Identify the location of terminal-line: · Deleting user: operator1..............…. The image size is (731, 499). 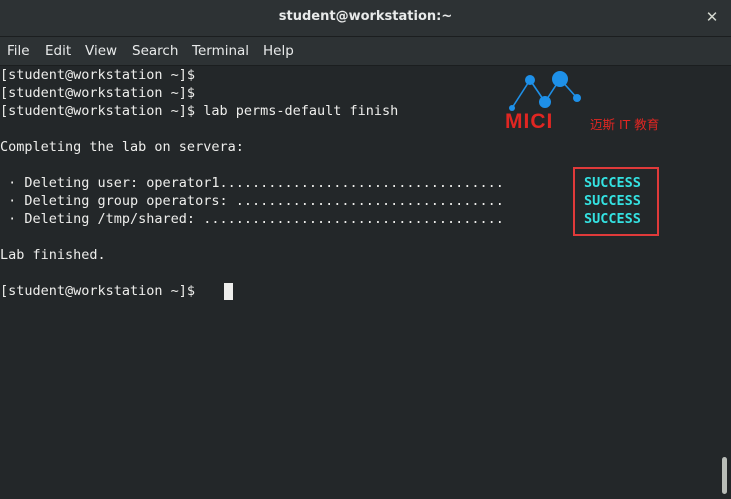
(252, 183).